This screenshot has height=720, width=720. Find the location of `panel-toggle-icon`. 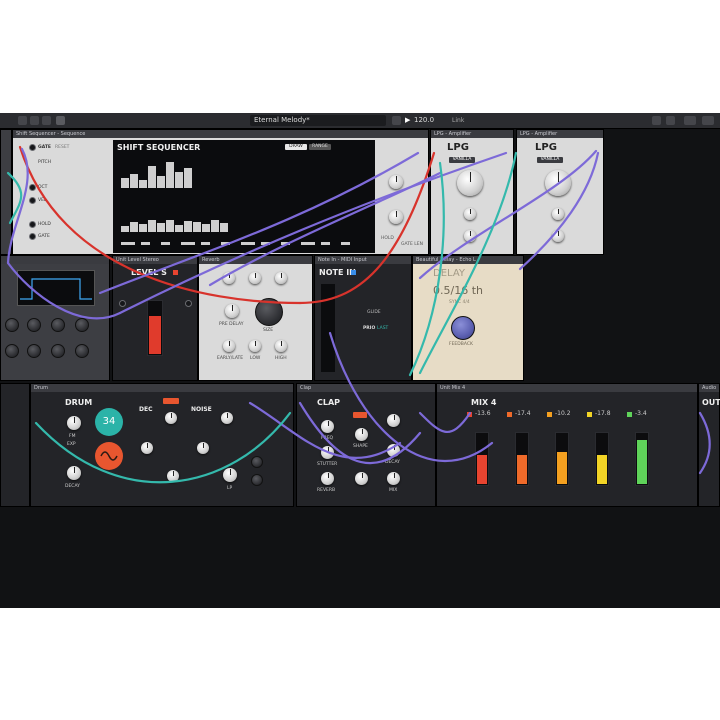

panel-toggle-icon is located at coordinates (34, 120).